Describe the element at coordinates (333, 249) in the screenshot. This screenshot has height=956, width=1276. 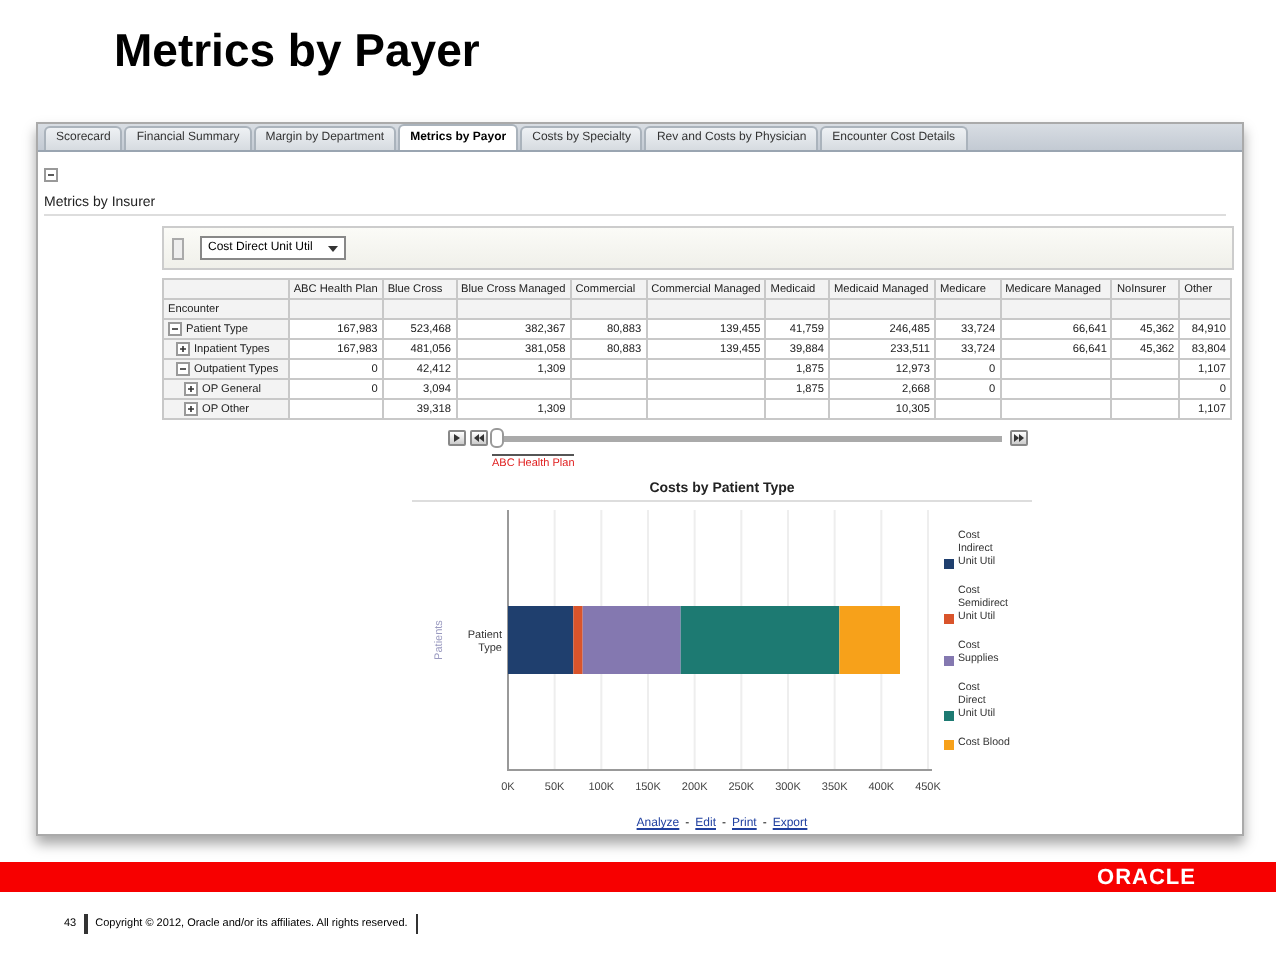
I see `caret-icon` at that location.